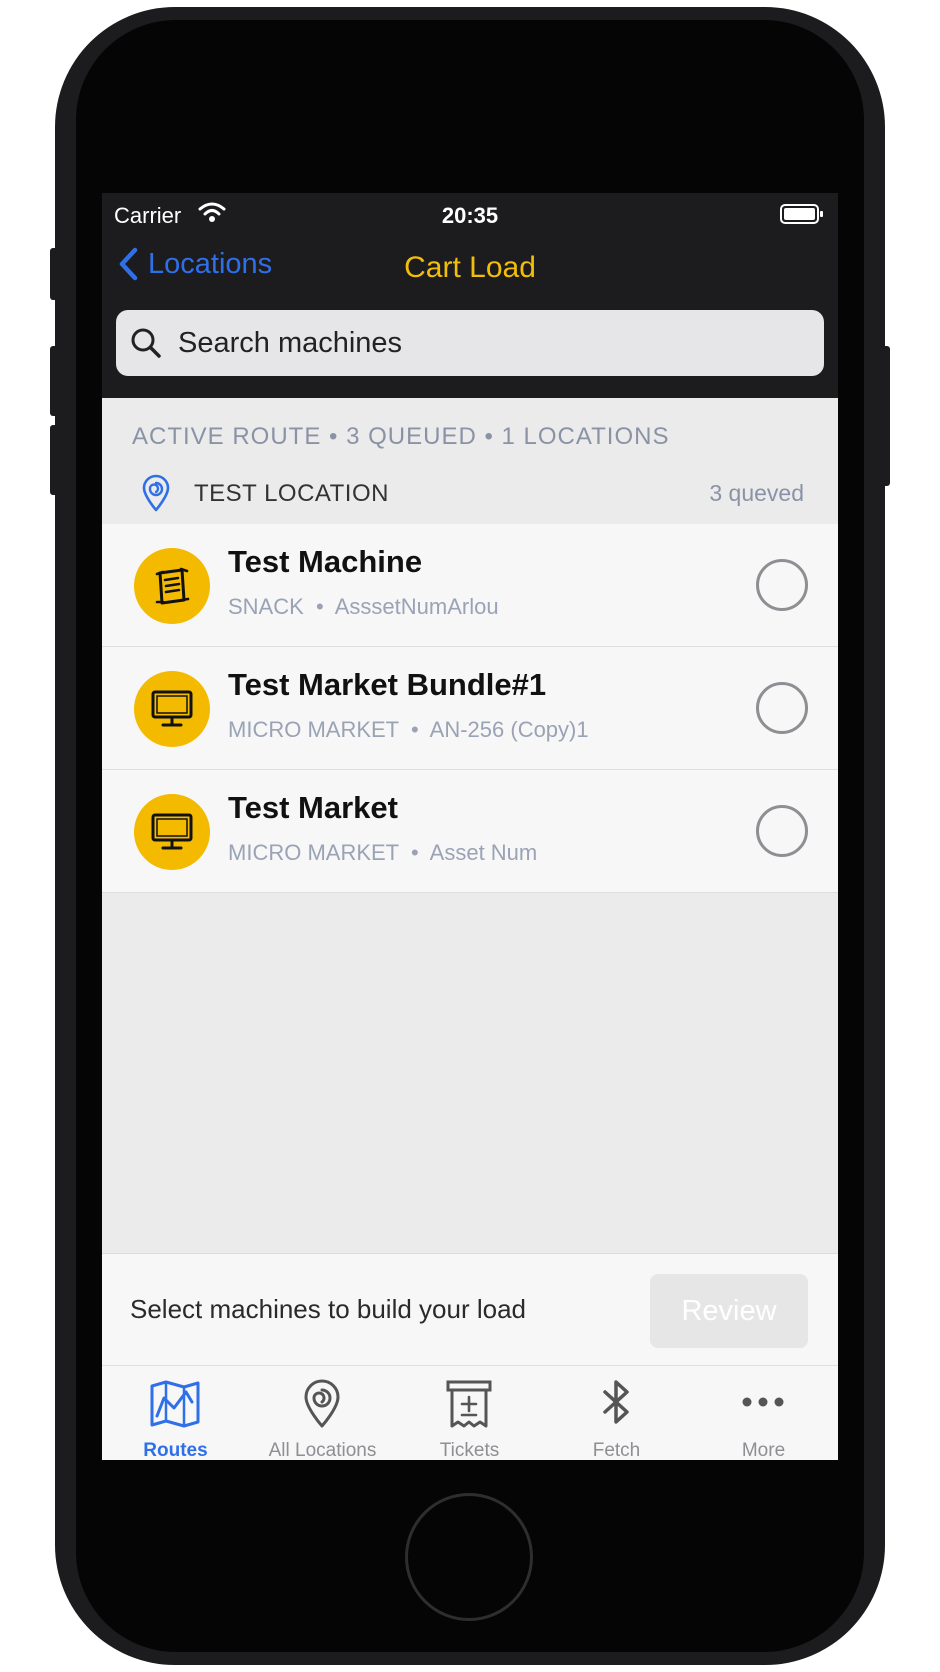  I want to click on tab-bar: Routes All Locations Tickets Fetch More, so click(470, 1412).